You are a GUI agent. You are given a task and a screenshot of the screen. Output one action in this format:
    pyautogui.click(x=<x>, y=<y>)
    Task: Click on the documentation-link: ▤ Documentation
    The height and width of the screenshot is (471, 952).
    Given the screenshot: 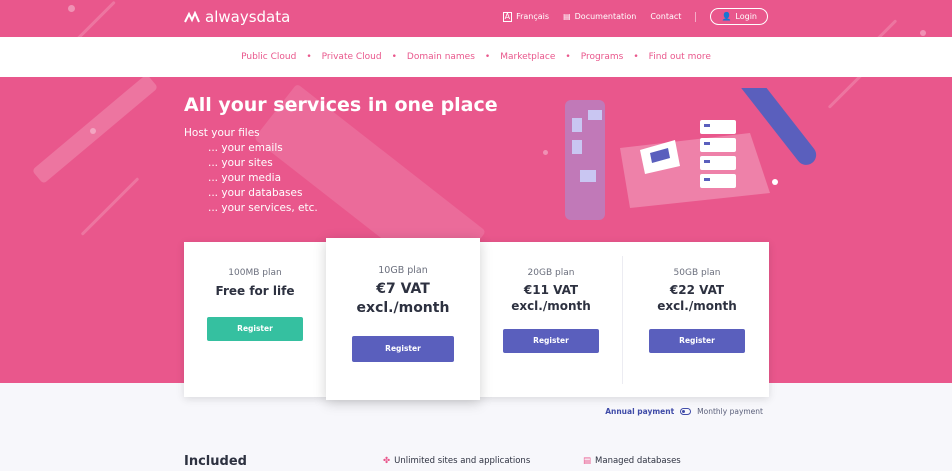 What is the action you would take?
    pyautogui.click(x=599, y=16)
    